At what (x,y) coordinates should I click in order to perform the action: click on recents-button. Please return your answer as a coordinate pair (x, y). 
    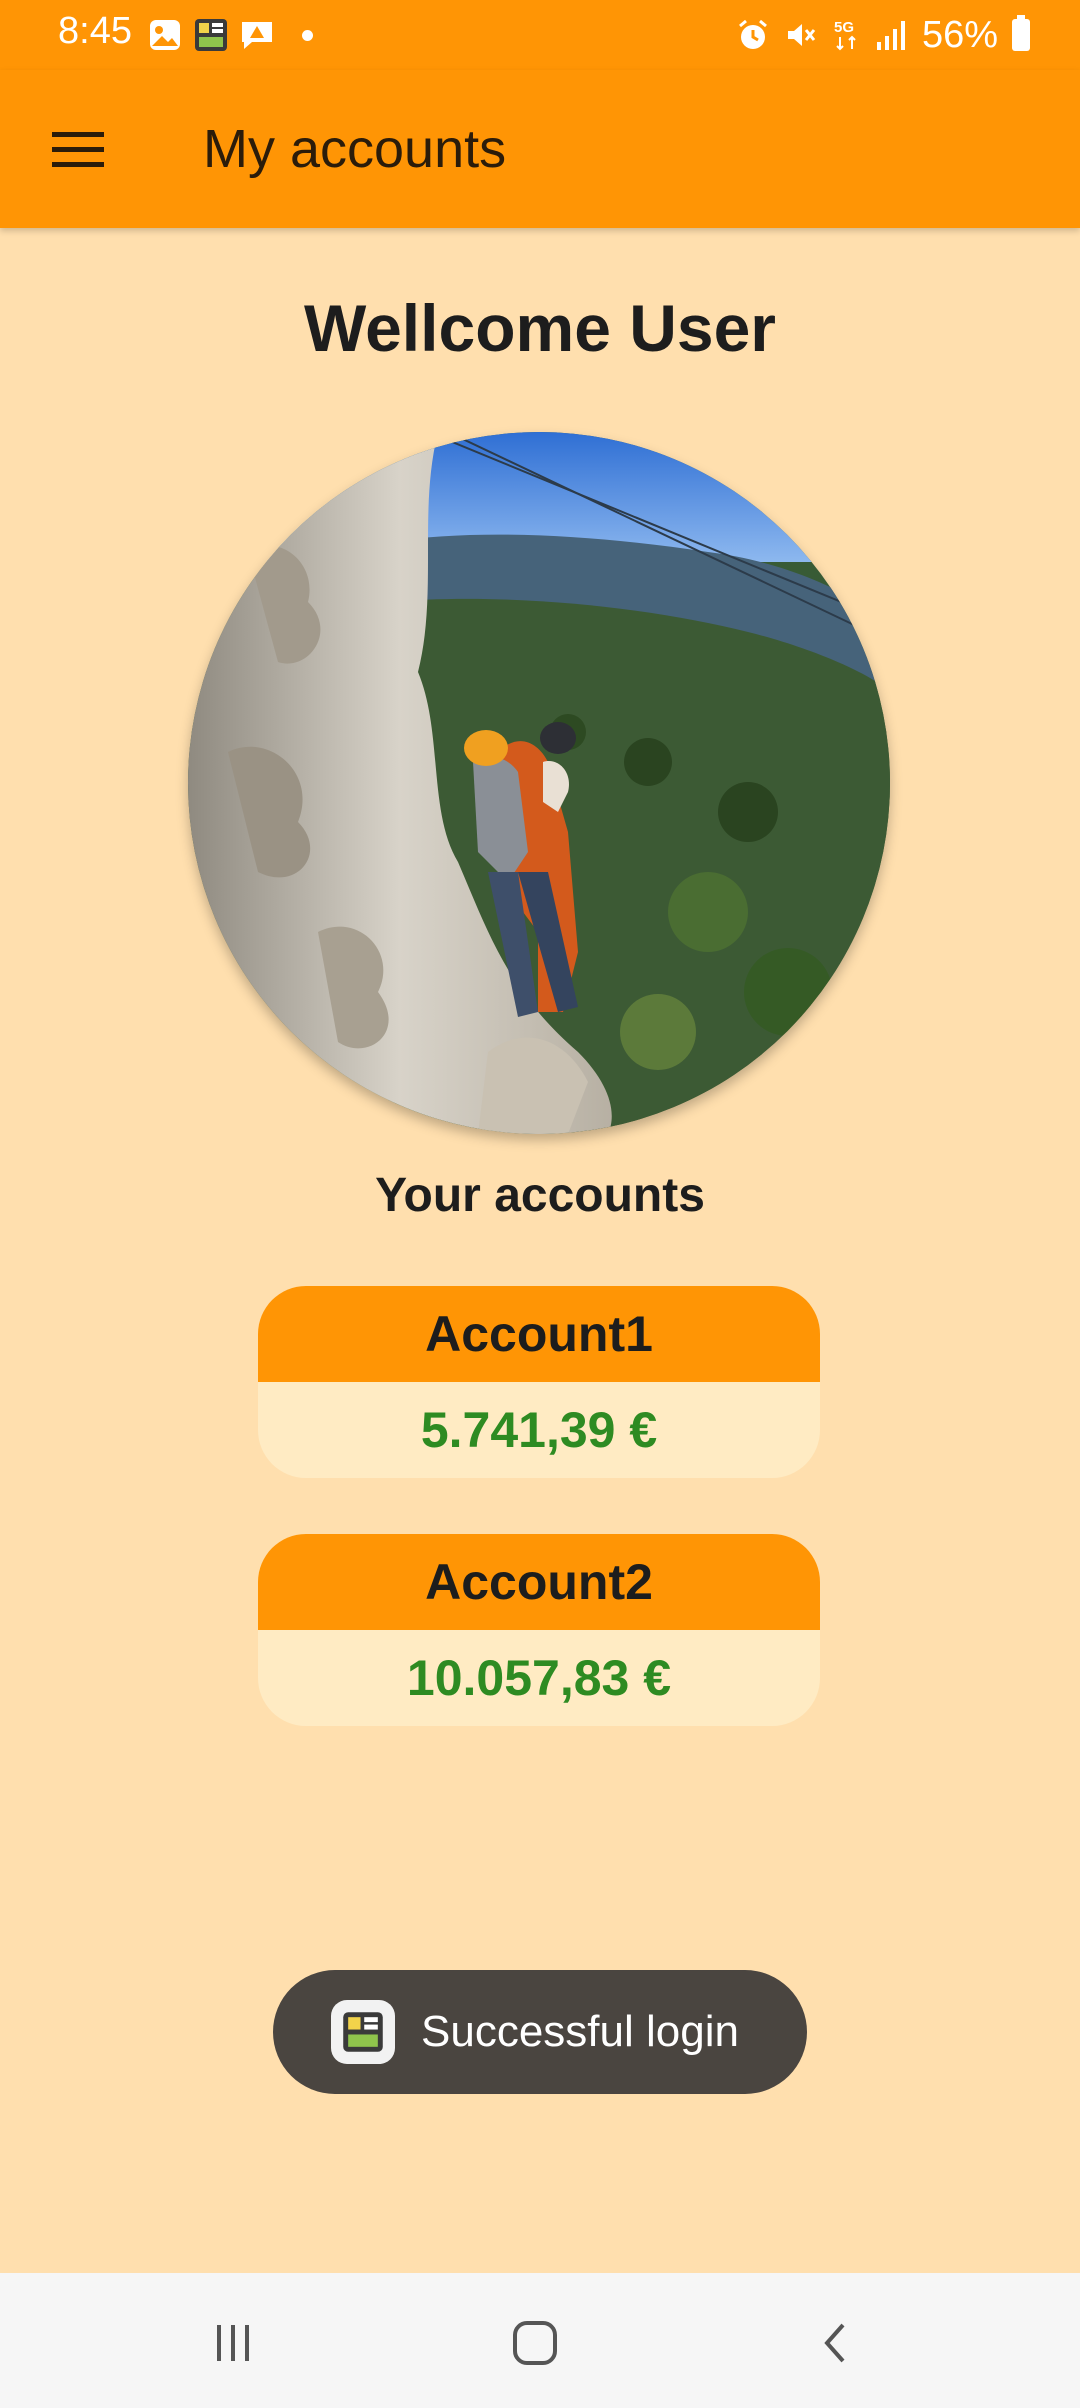
    Looking at the image, I should click on (233, 2343).